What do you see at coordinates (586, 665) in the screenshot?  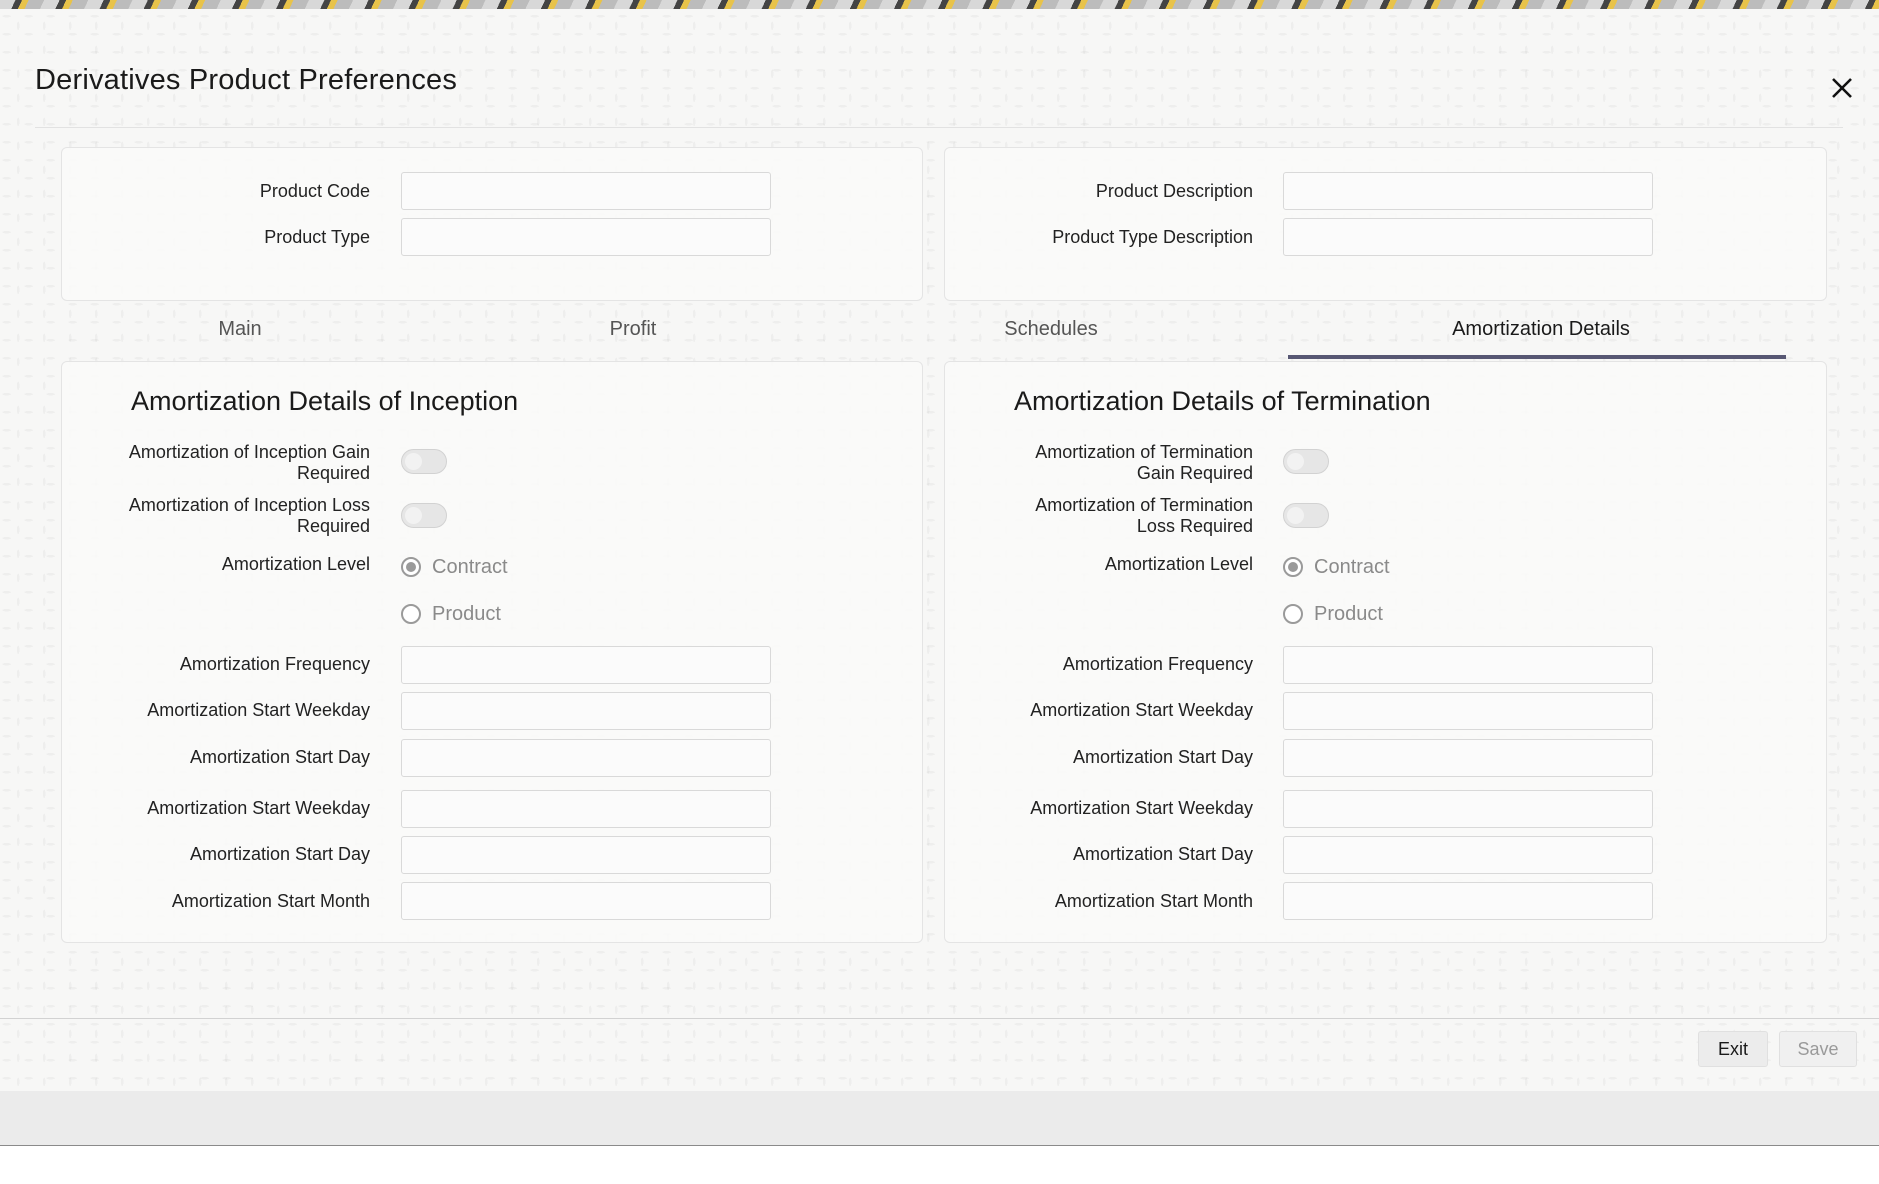 I see `inception-frequency-input` at bounding box center [586, 665].